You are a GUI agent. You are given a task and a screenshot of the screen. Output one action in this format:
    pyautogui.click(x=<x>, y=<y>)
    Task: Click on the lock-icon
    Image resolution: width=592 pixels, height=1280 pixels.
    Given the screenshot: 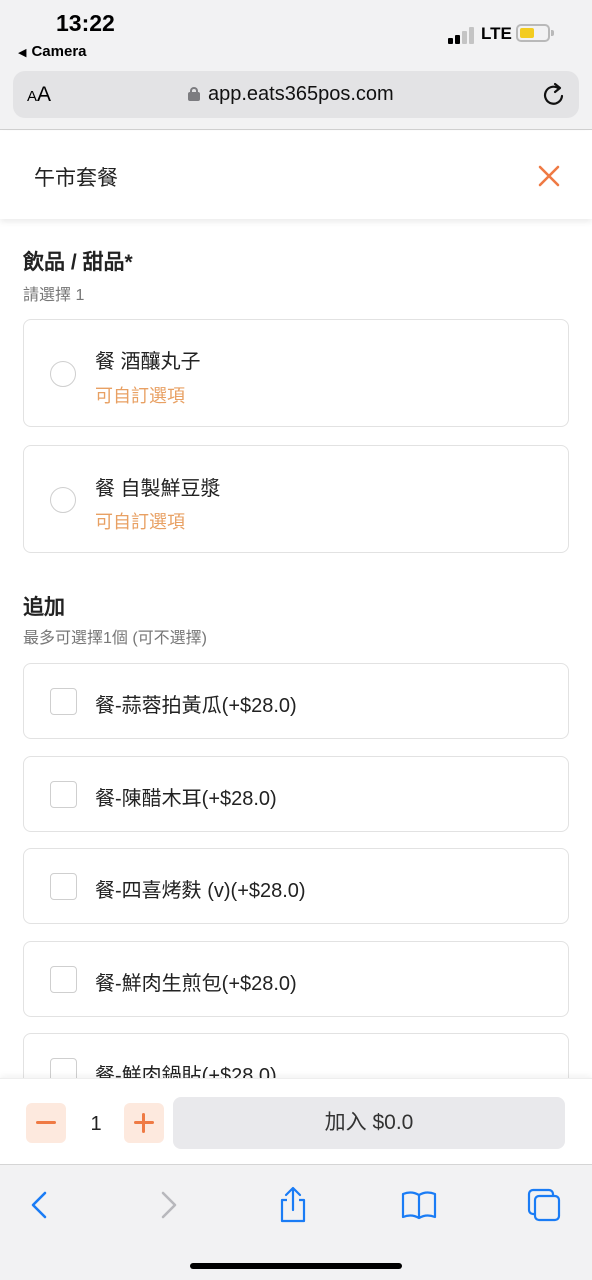 What is the action you would take?
    pyautogui.click(x=194, y=94)
    